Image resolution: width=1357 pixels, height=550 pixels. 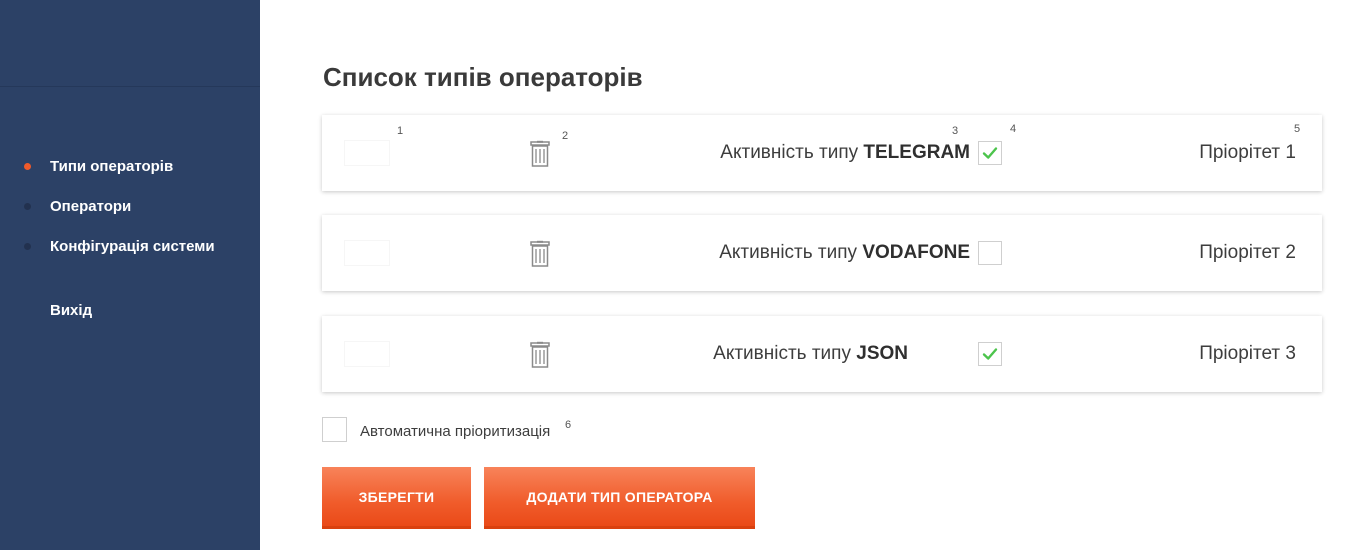 I want to click on operator-card: Активність типу JSON Пріорітет 3, so click(x=822, y=354).